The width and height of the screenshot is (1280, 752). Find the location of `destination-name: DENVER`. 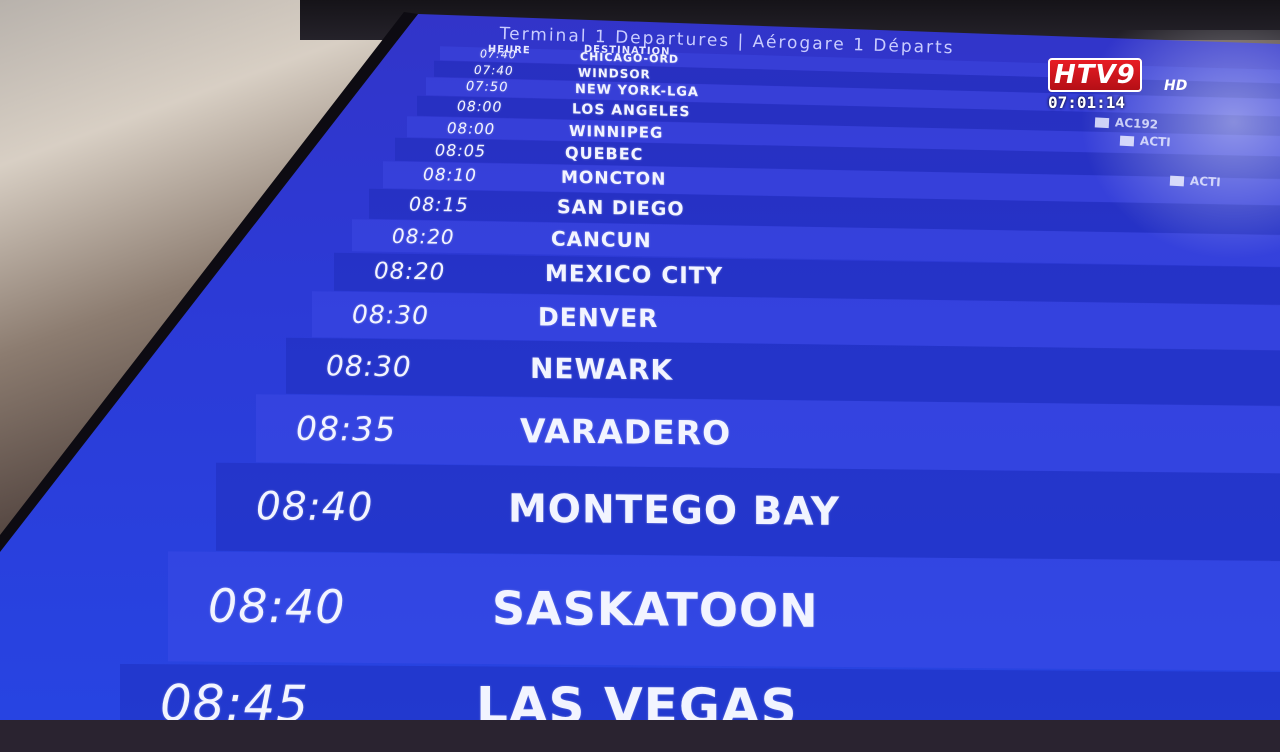

destination-name: DENVER is located at coordinates (598, 318).